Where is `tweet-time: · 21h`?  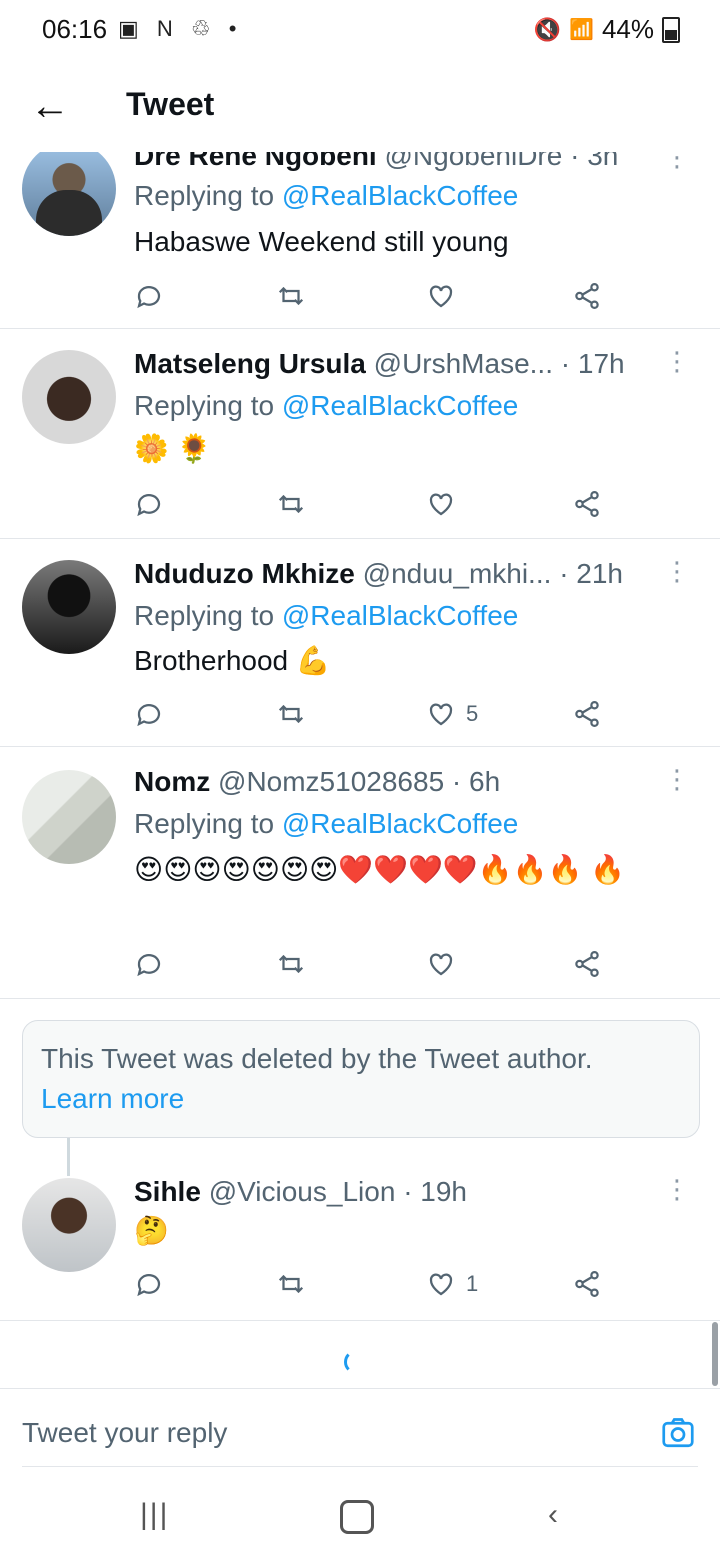
tweet-time: · 21h is located at coordinates (591, 573).